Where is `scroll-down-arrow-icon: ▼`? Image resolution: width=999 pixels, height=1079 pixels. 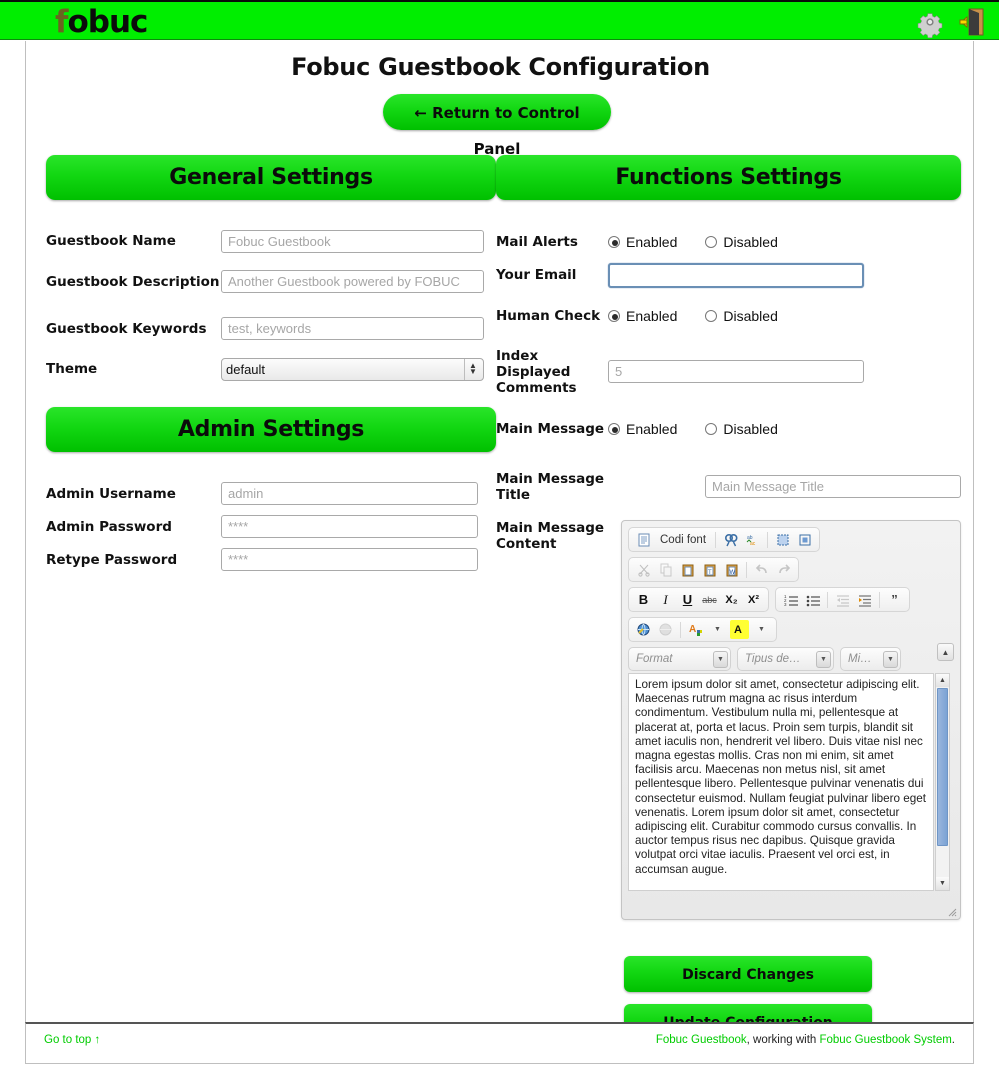 scroll-down-arrow-icon: ▼ is located at coordinates (942, 883).